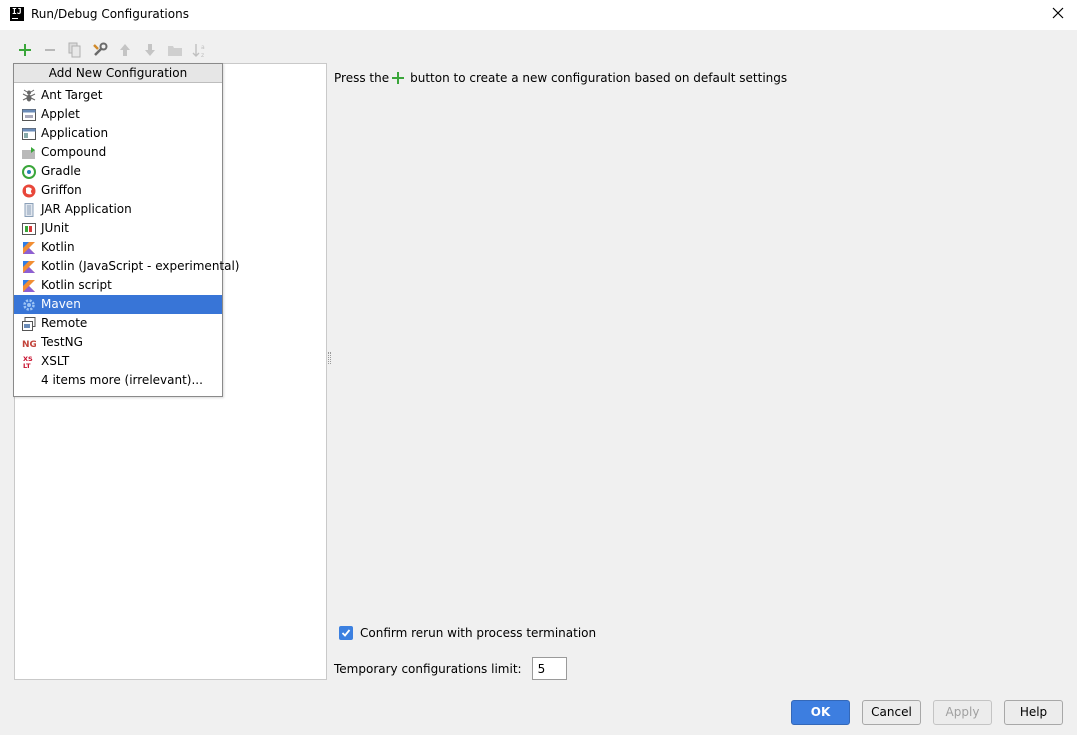 This screenshot has height=735, width=1077. I want to click on list-item-jar-application: JAR Application, so click(118, 209).